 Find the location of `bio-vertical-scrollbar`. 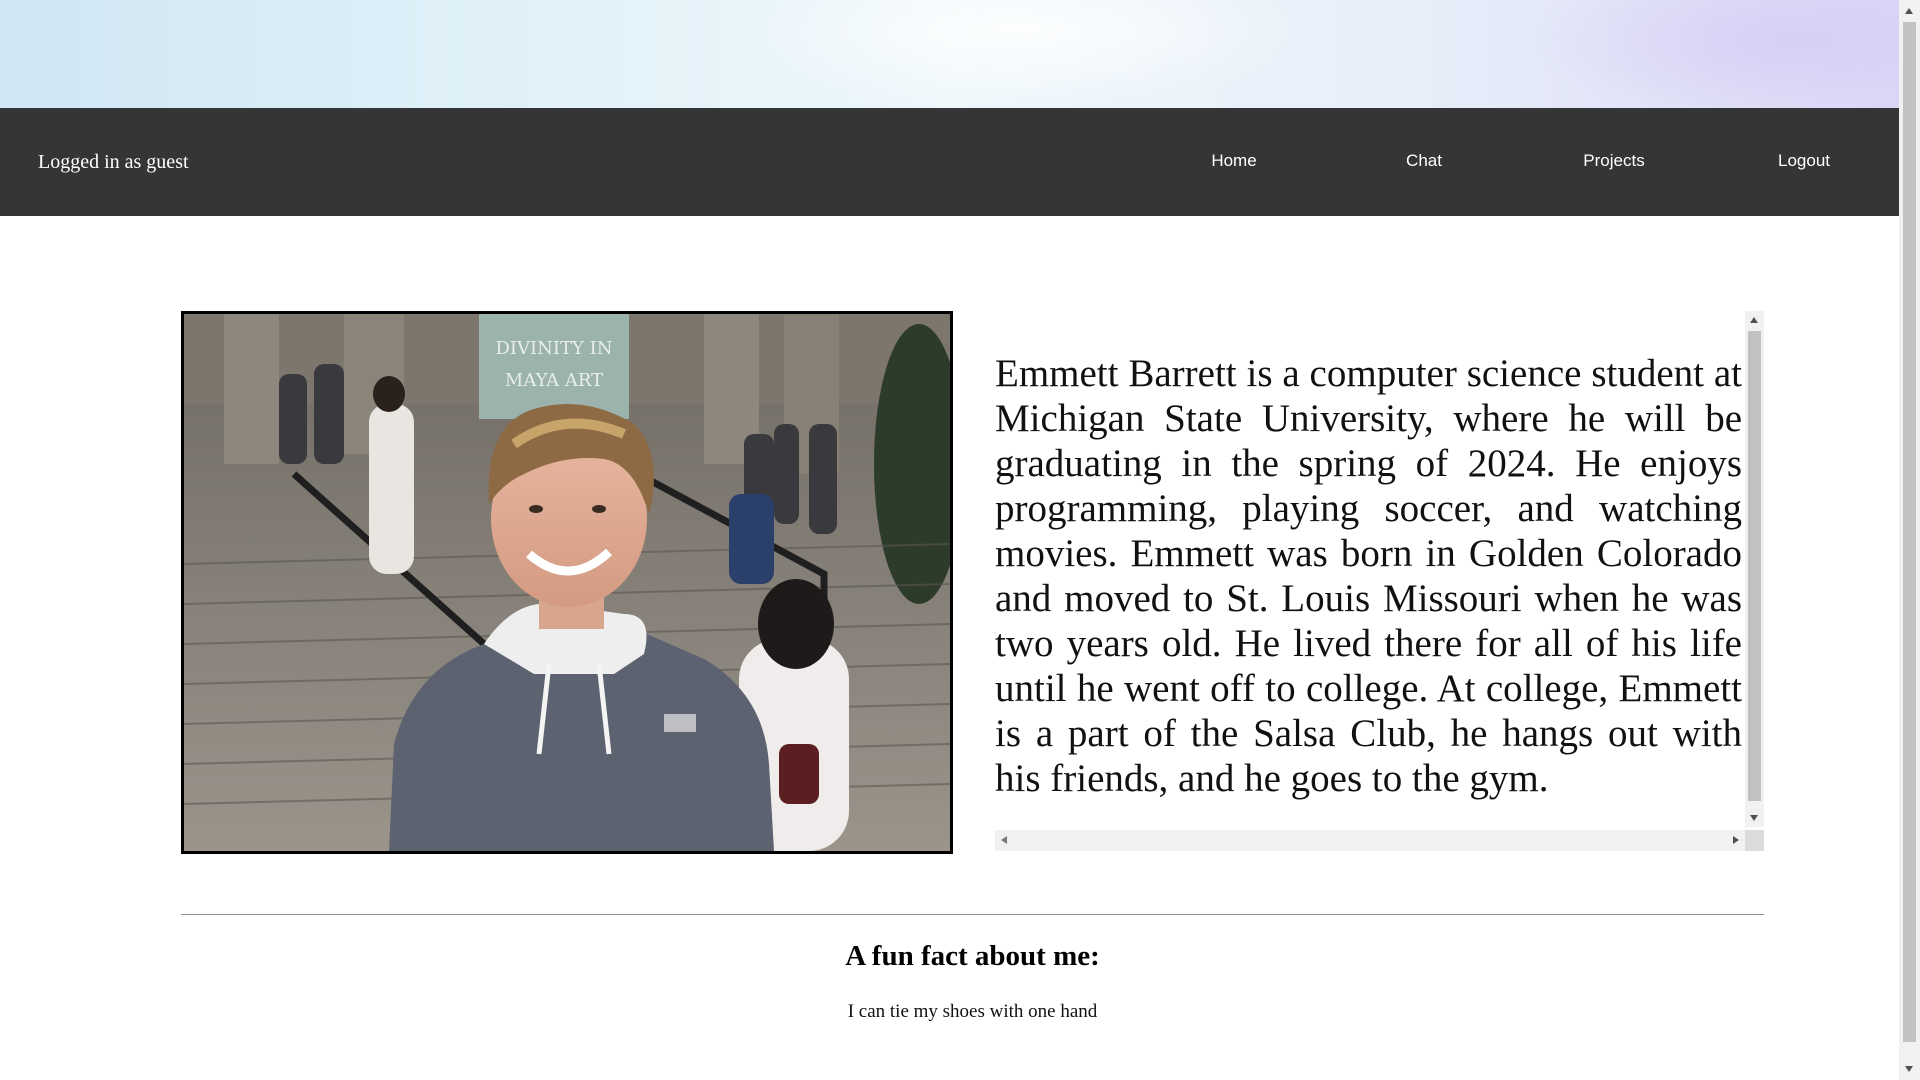

bio-vertical-scrollbar is located at coordinates (1754, 569).